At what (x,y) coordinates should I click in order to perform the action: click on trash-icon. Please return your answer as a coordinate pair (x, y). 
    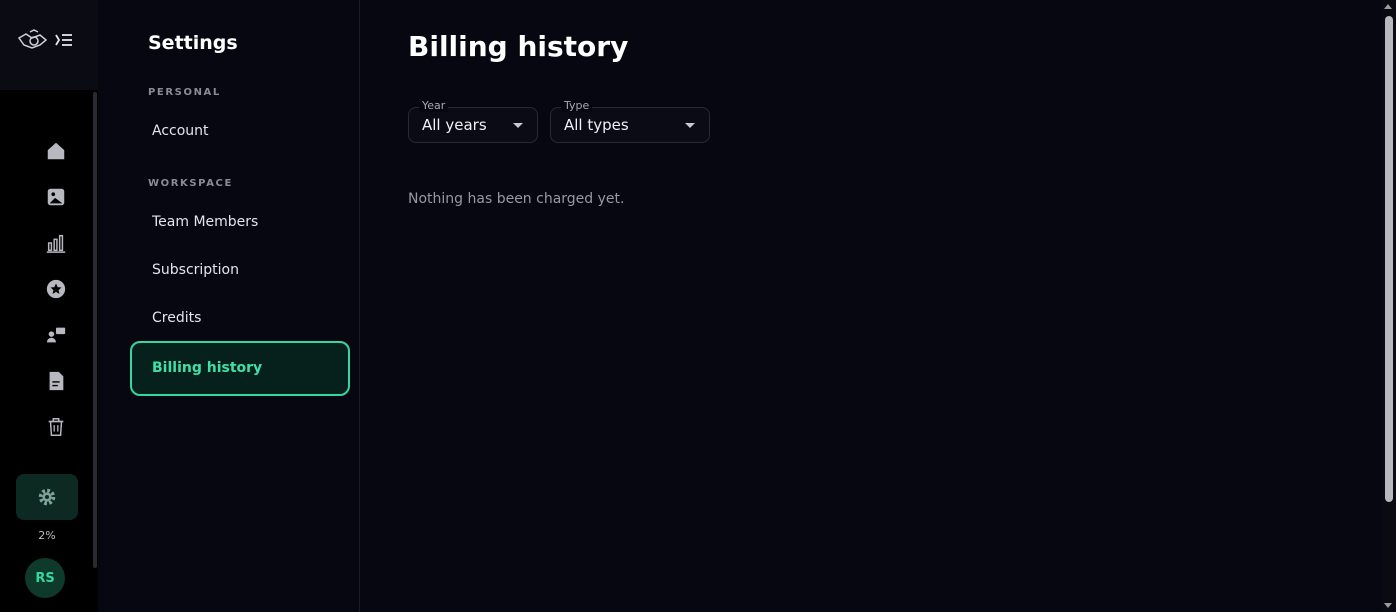
    Looking at the image, I should click on (56, 427).